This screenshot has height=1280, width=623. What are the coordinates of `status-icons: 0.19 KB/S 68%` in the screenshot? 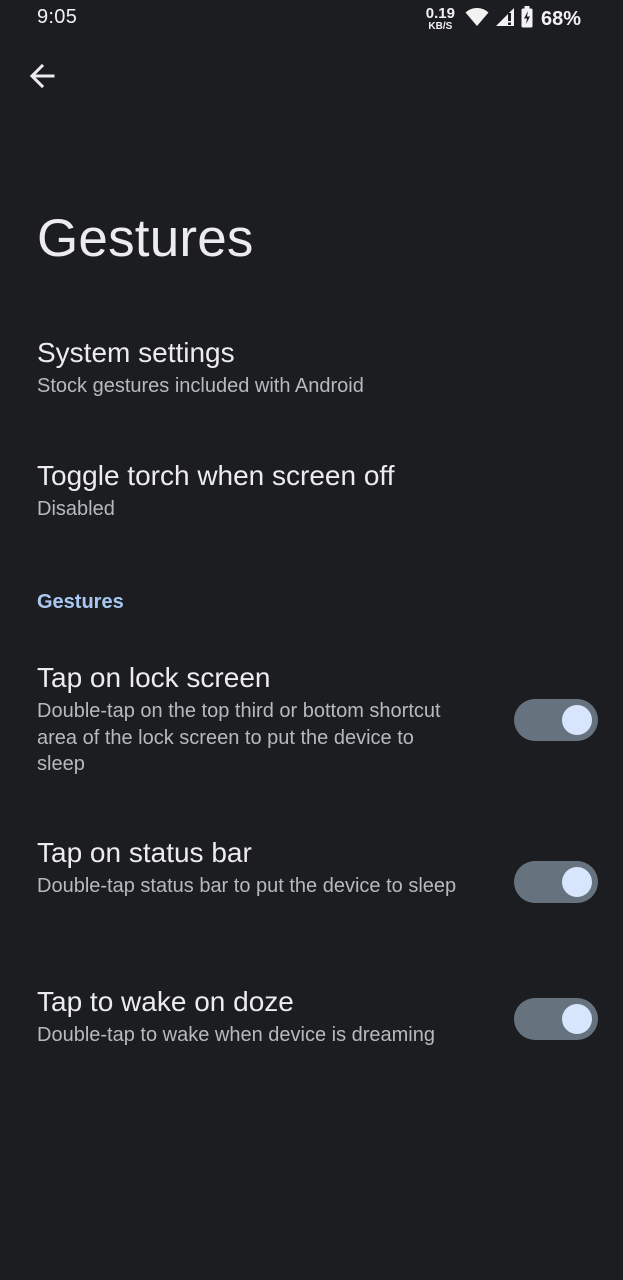 It's located at (503, 19).